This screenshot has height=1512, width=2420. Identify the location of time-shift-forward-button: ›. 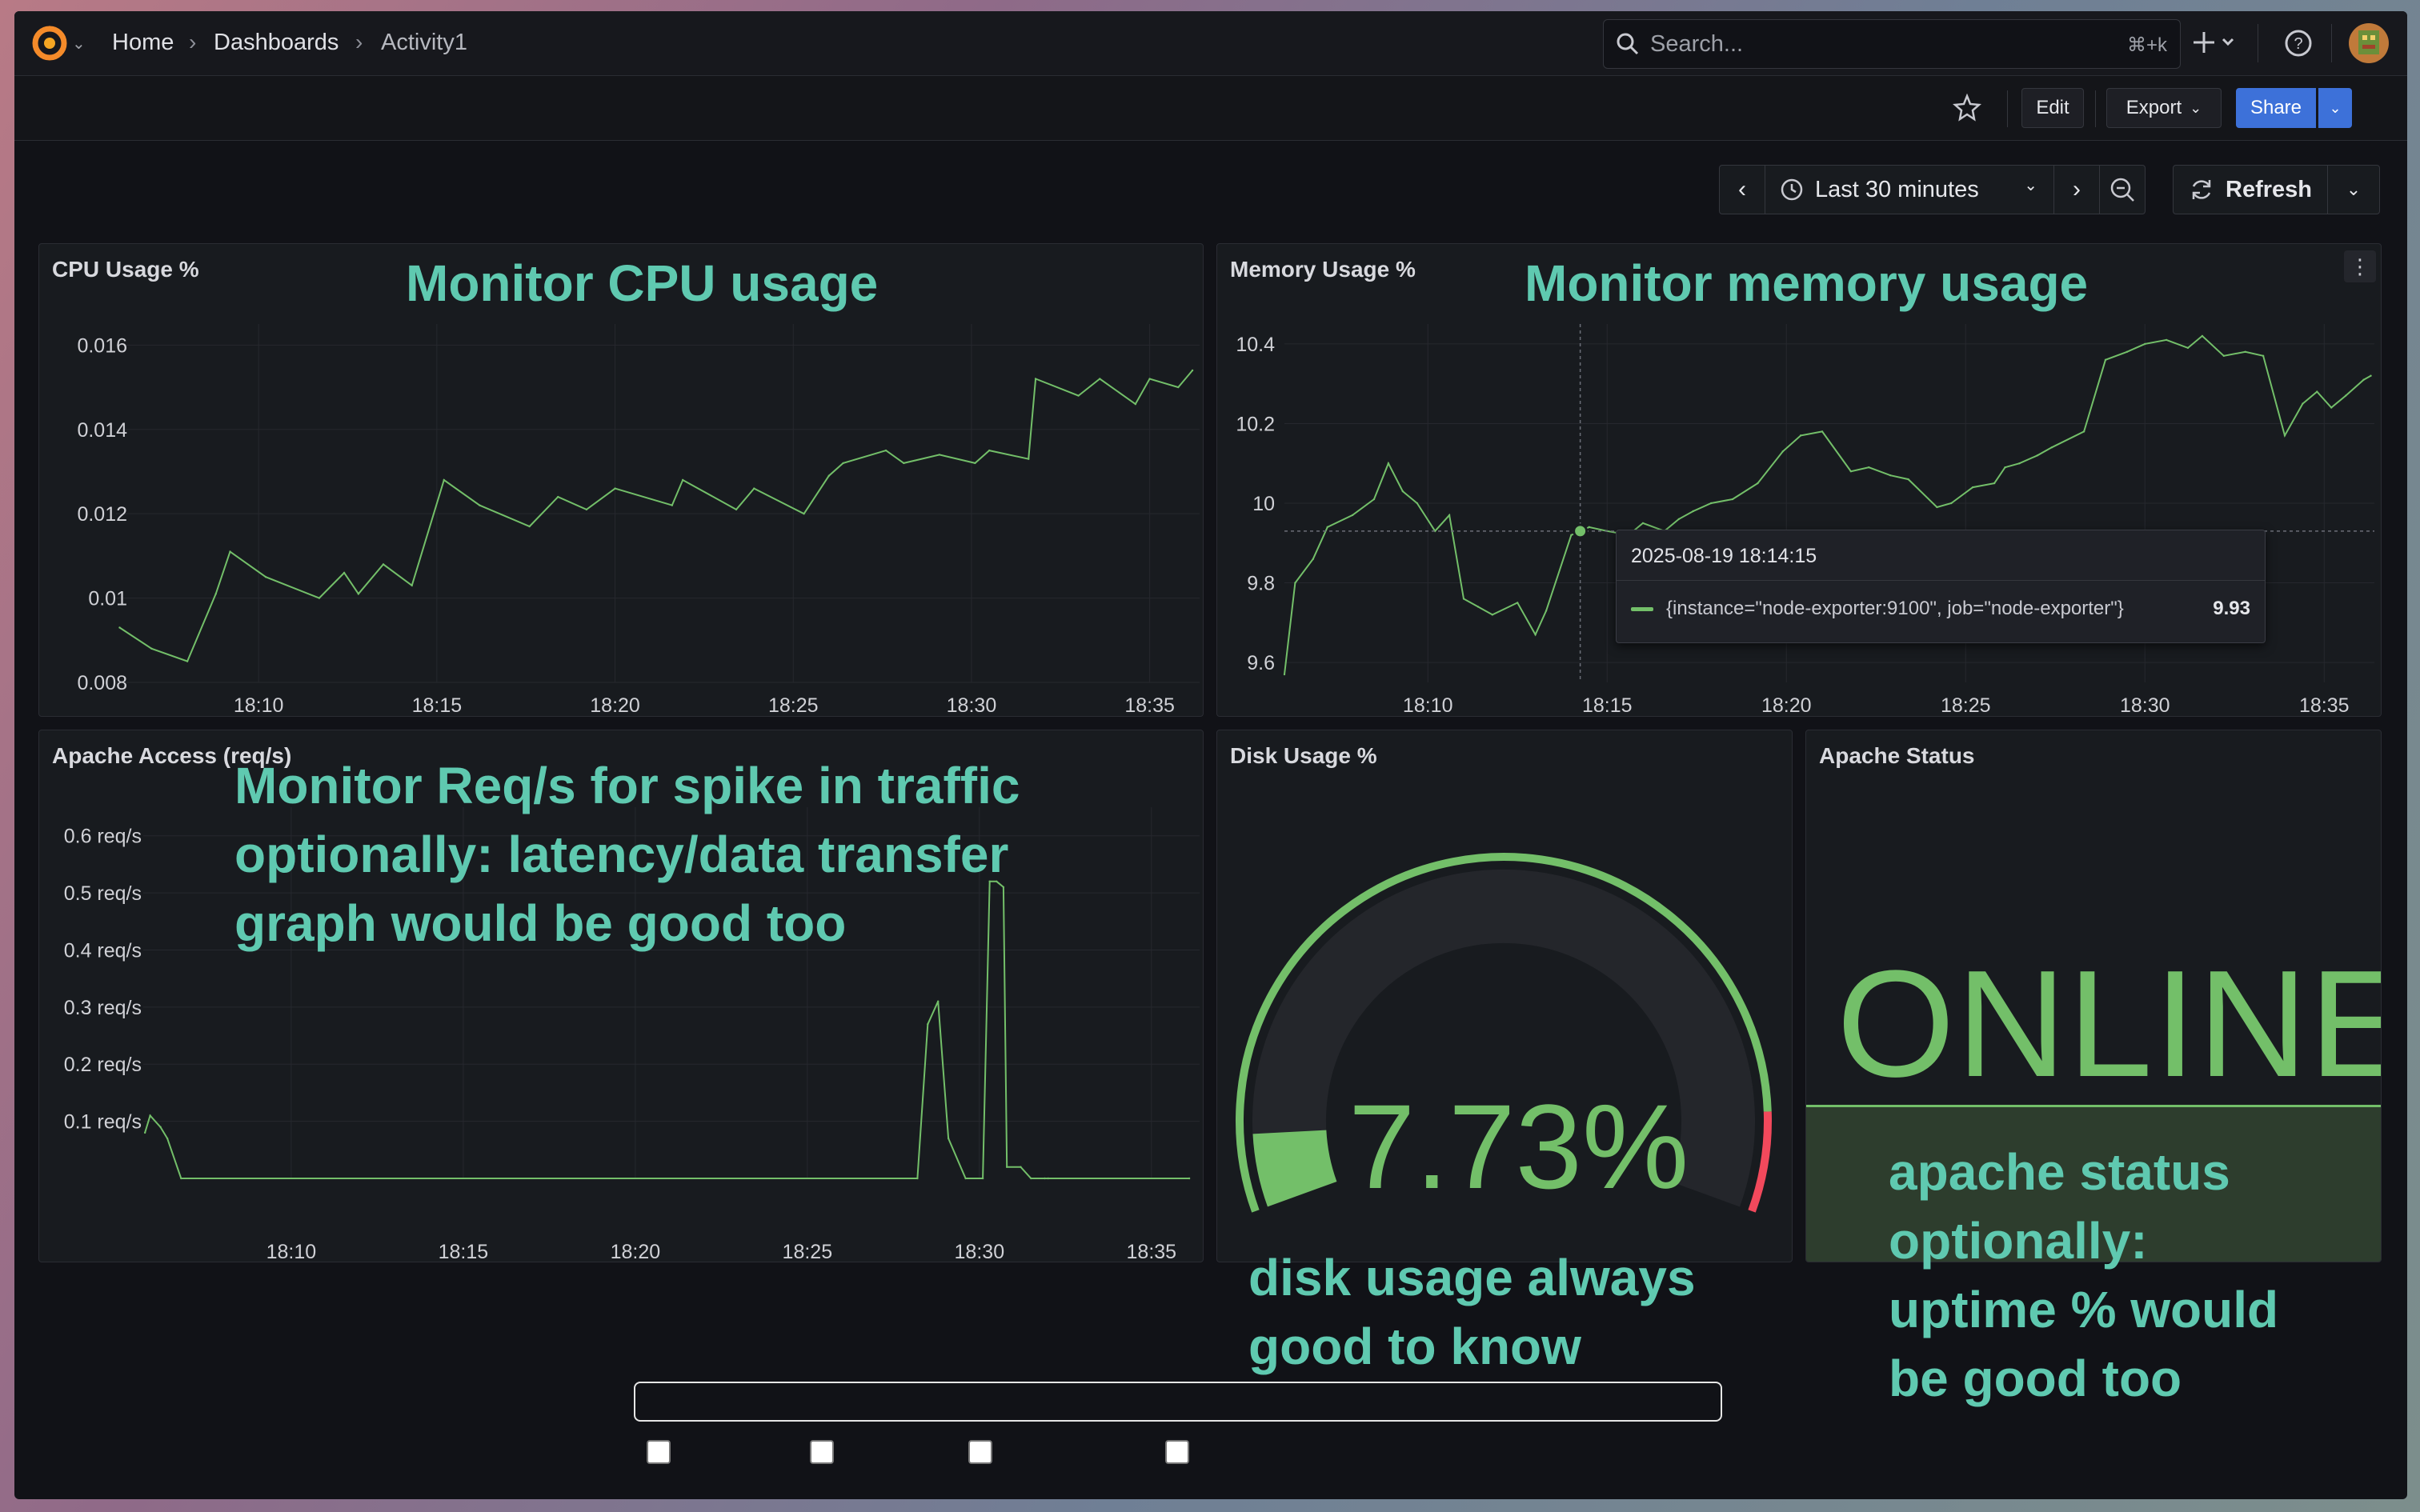
(2076, 189).